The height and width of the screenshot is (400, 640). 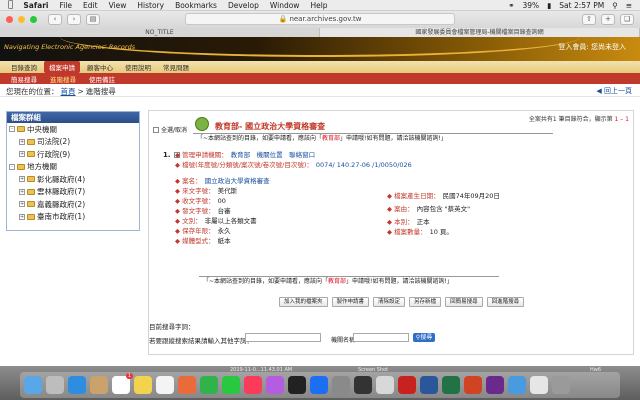 What do you see at coordinates (615, 5) in the screenshot?
I see `search-icon: ⚲` at bounding box center [615, 5].